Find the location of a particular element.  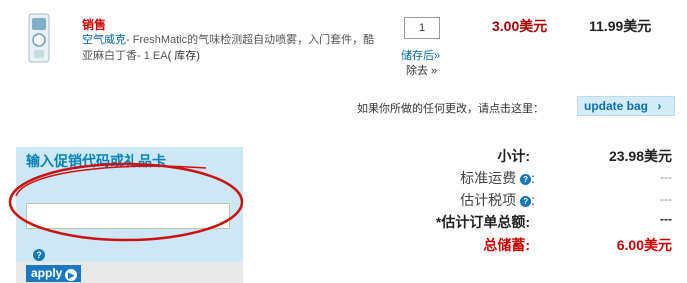

shipping-value: --- is located at coordinates (666, 177).